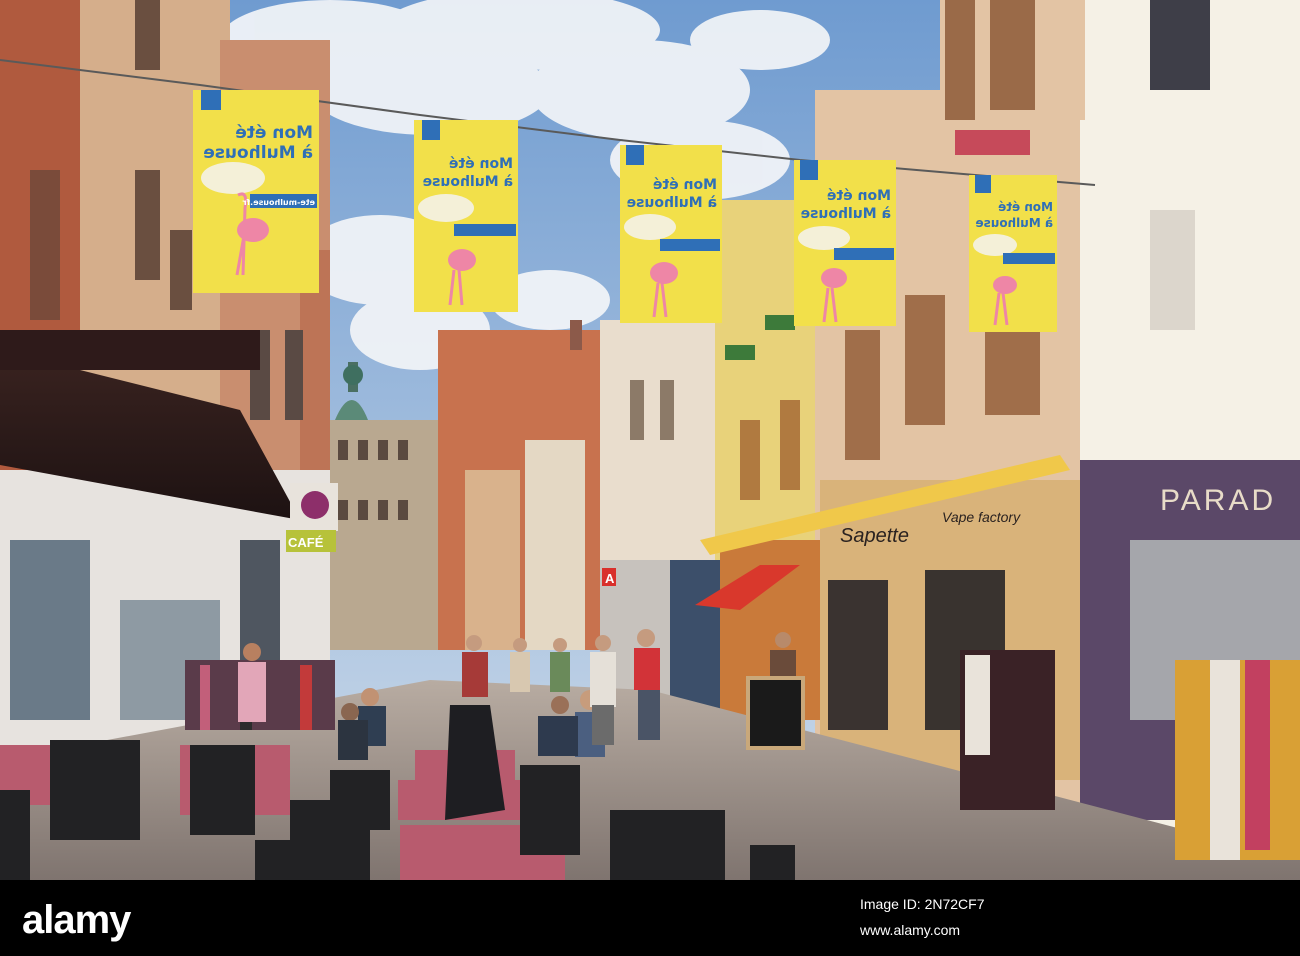 This screenshot has width=1300, height=956. Describe the element at coordinates (981, 517) in the screenshot. I see `vape-sign: Vape factory` at that location.